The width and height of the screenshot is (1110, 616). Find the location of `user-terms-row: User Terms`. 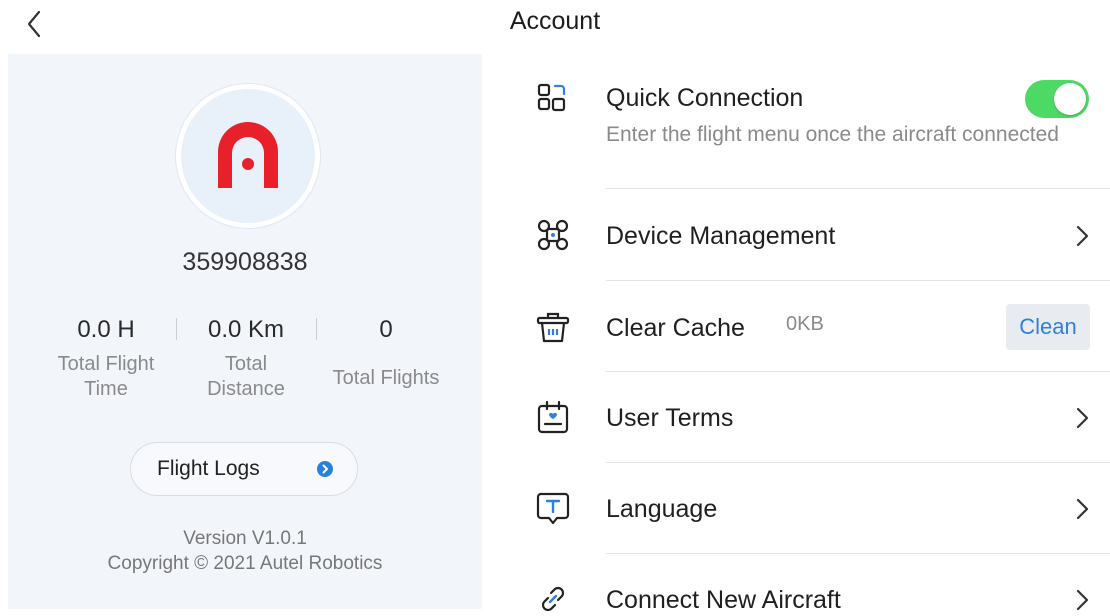

user-terms-row: User Terms is located at coordinates (815, 420).